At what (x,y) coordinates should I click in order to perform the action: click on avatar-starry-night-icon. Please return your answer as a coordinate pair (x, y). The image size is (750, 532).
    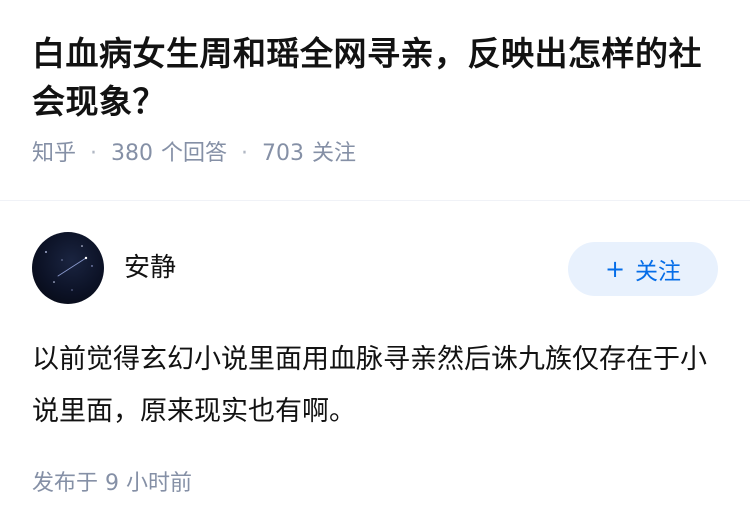
    Looking at the image, I should click on (69, 268).